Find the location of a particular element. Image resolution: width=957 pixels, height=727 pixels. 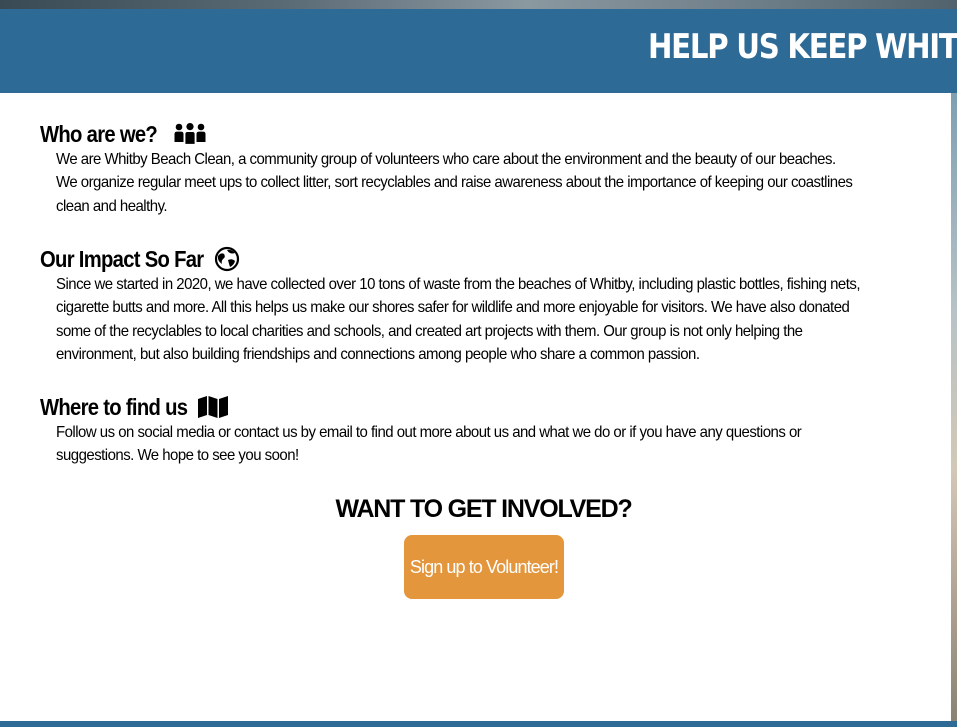

folded-map-icon is located at coordinates (213, 407).